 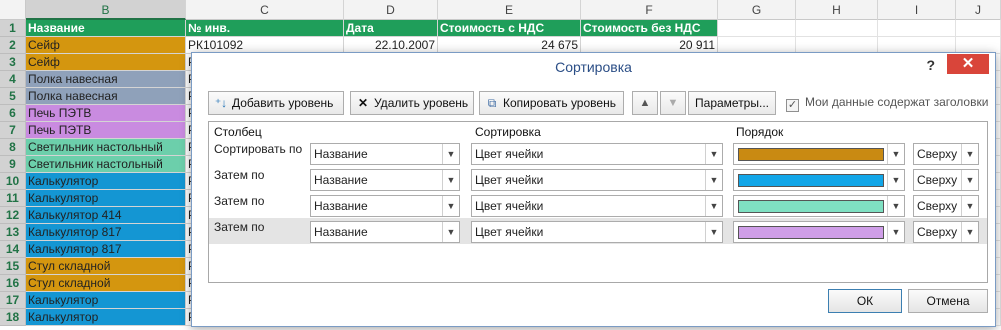 I want to click on row-number: 12, so click(x=13, y=215).